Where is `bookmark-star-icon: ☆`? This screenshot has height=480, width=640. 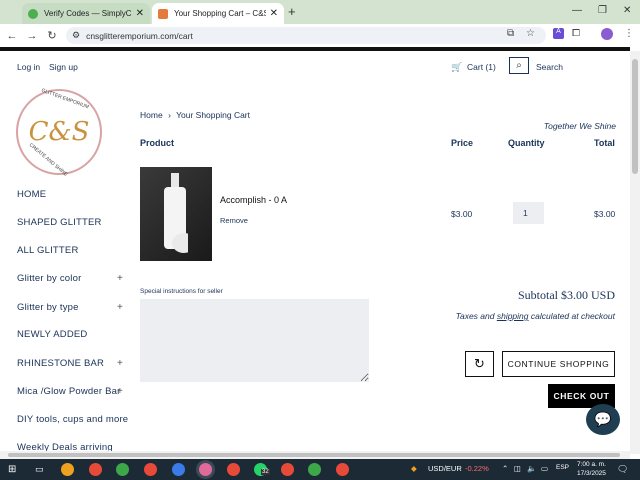
bookmark-star-icon: ☆ is located at coordinates (530, 33).